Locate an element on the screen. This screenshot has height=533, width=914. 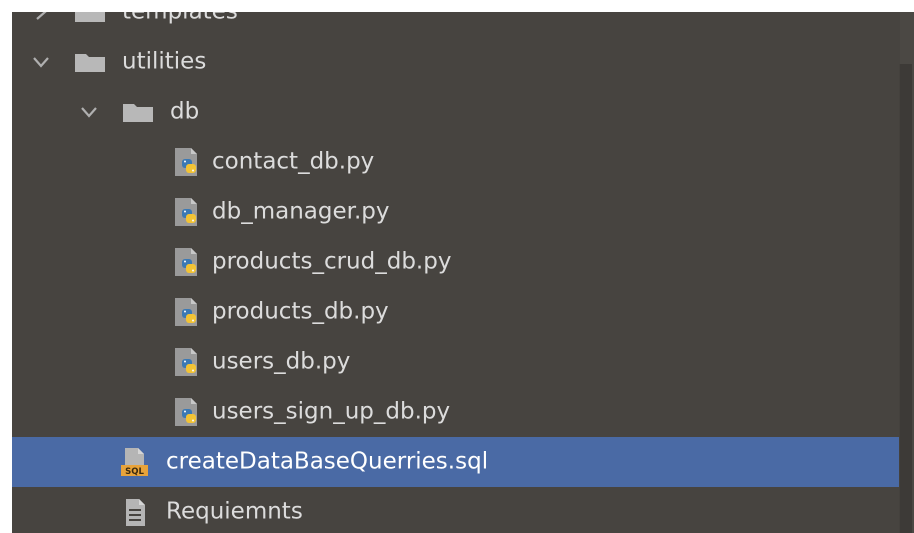
tree-item-label: products_crud_db.py is located at coordinates (332, 261).